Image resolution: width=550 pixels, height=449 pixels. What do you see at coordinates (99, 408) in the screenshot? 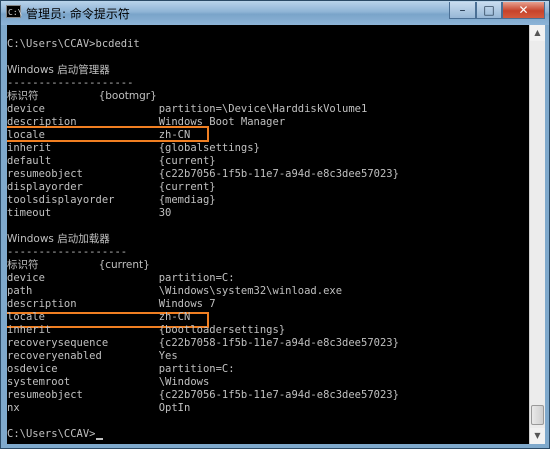
I see `console-line: nx OptIn` at bounding box center [99, 408].